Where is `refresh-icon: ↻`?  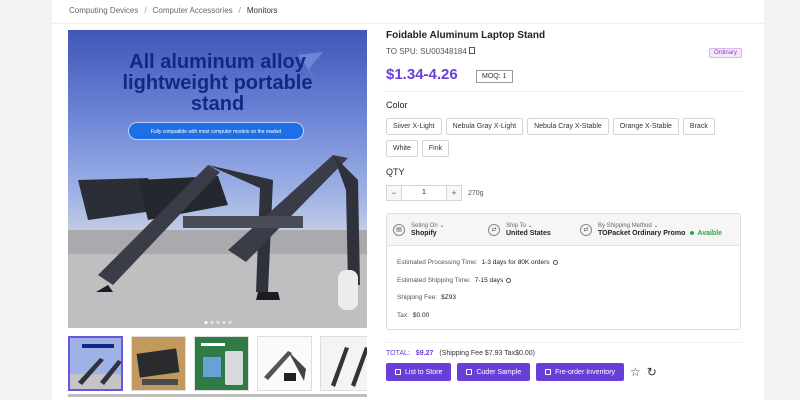
refresh-icon: ↻ is located at coordinates (652, 372).